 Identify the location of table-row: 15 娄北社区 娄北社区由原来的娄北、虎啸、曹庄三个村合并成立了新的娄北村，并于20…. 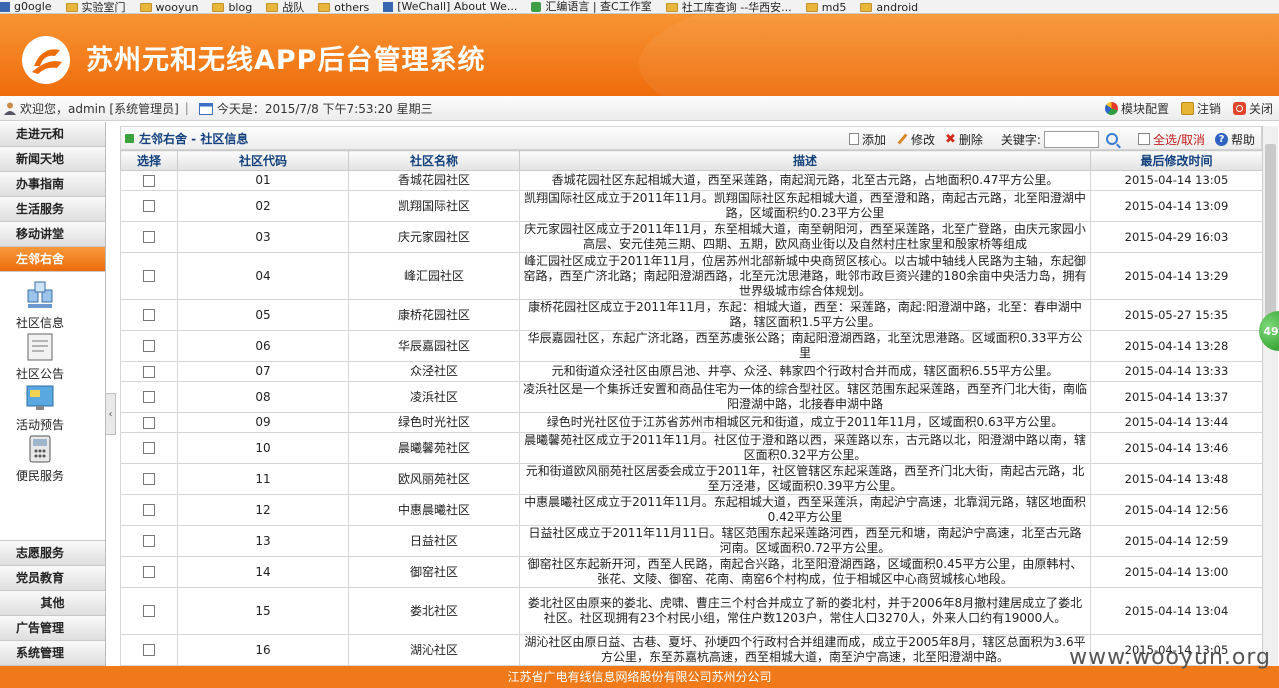
(691, 611).